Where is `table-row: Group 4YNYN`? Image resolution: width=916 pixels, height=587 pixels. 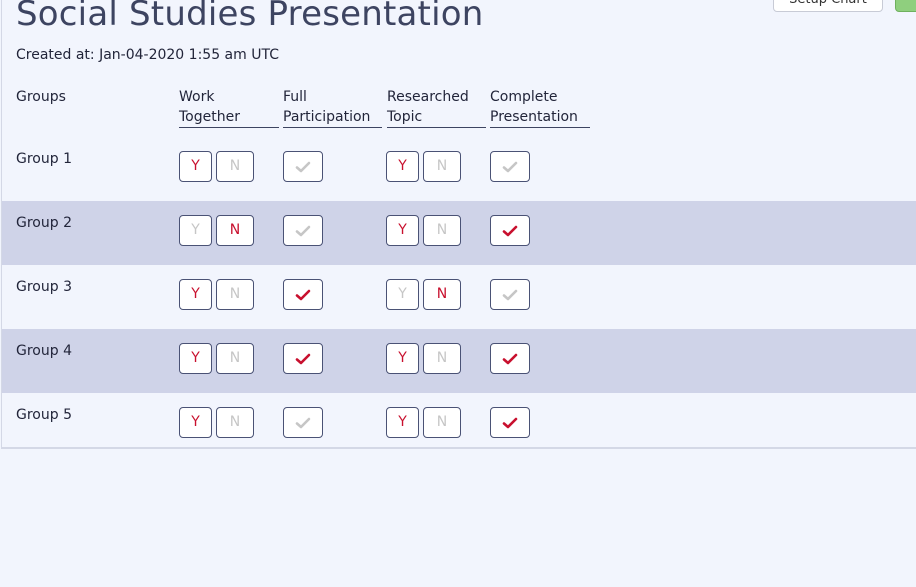
table-row: Group 4YNYN is located at coordinates (459, 361).